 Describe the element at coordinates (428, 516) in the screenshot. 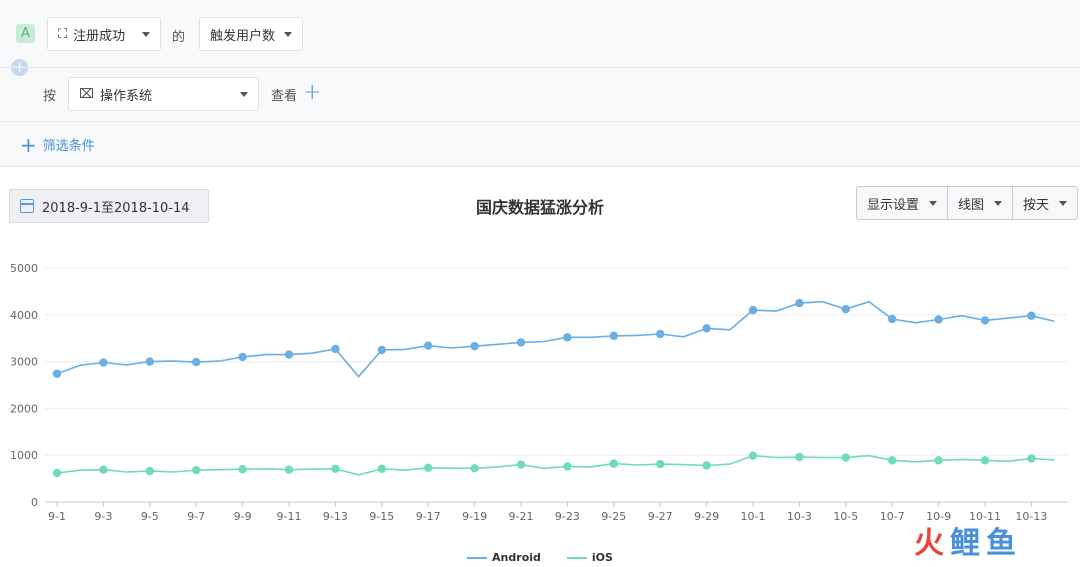

I see `x-tick-label: 9-17` at that location.